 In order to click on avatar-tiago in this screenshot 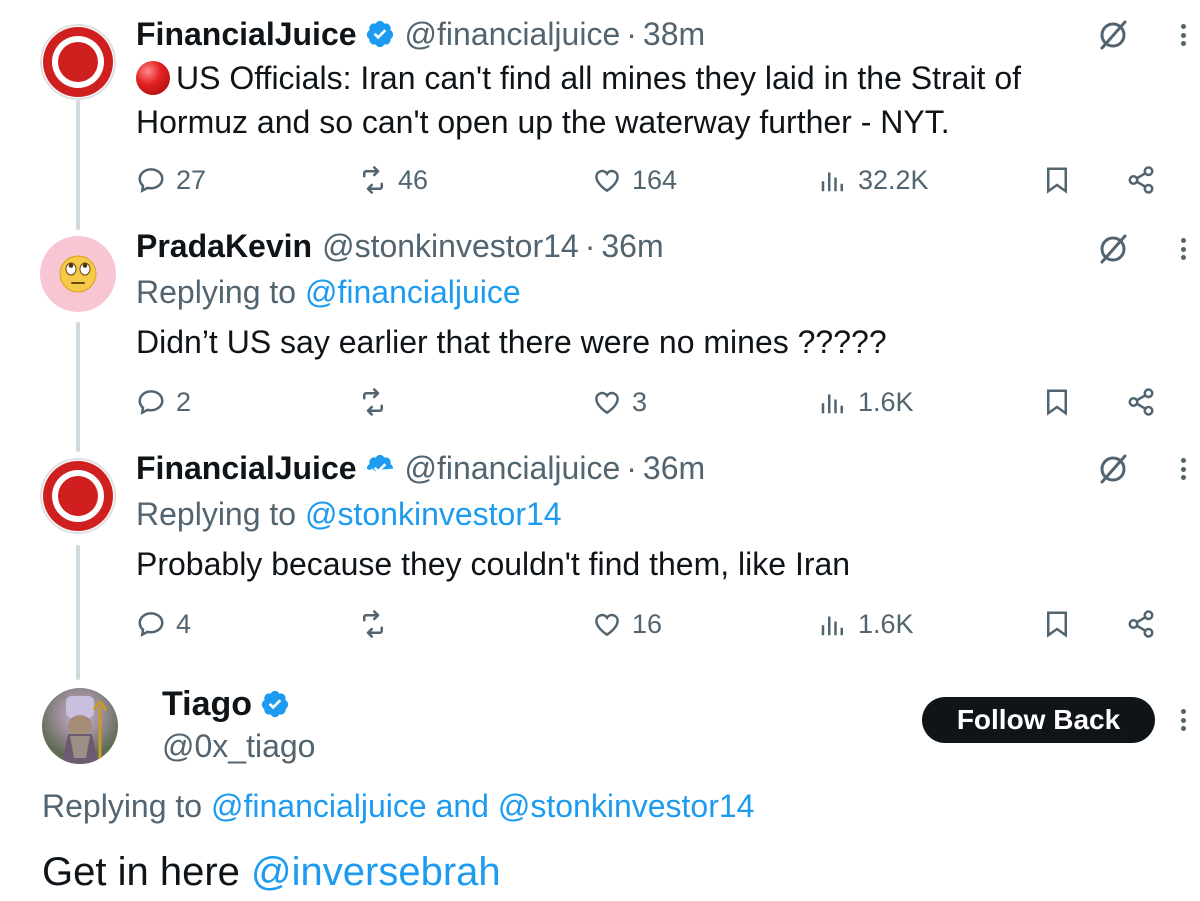, I will do `click(80, 726)`.